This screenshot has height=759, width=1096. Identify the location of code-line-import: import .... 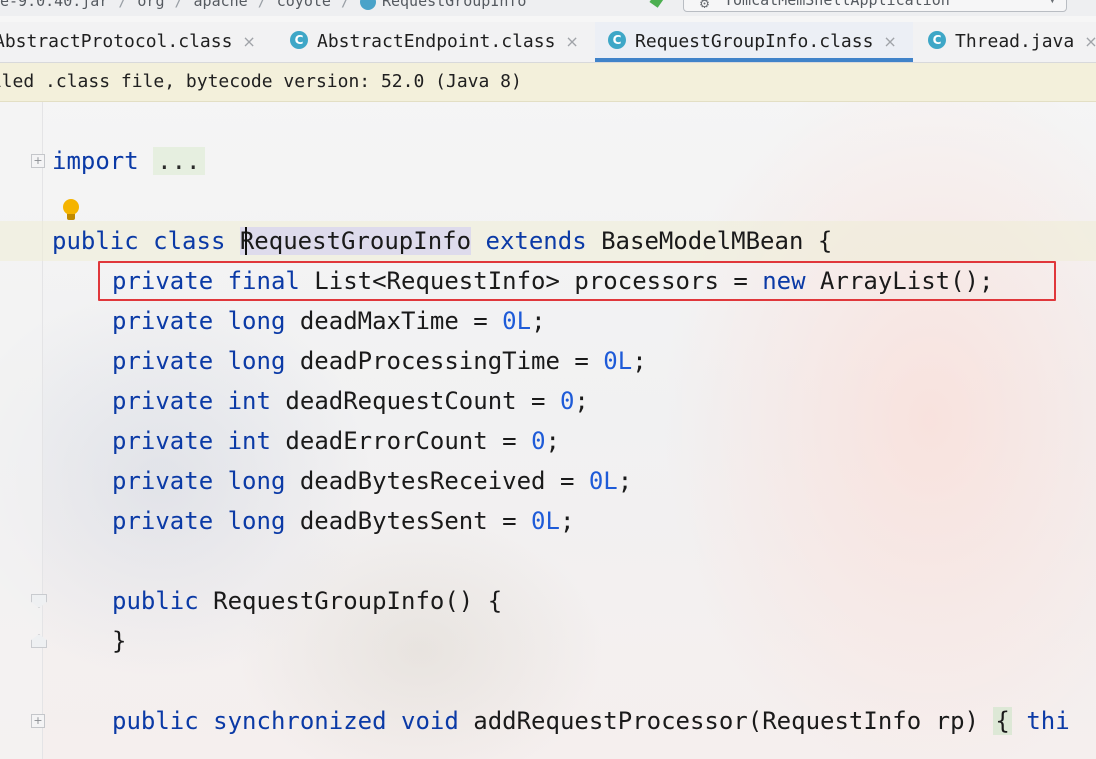
(128, 161).